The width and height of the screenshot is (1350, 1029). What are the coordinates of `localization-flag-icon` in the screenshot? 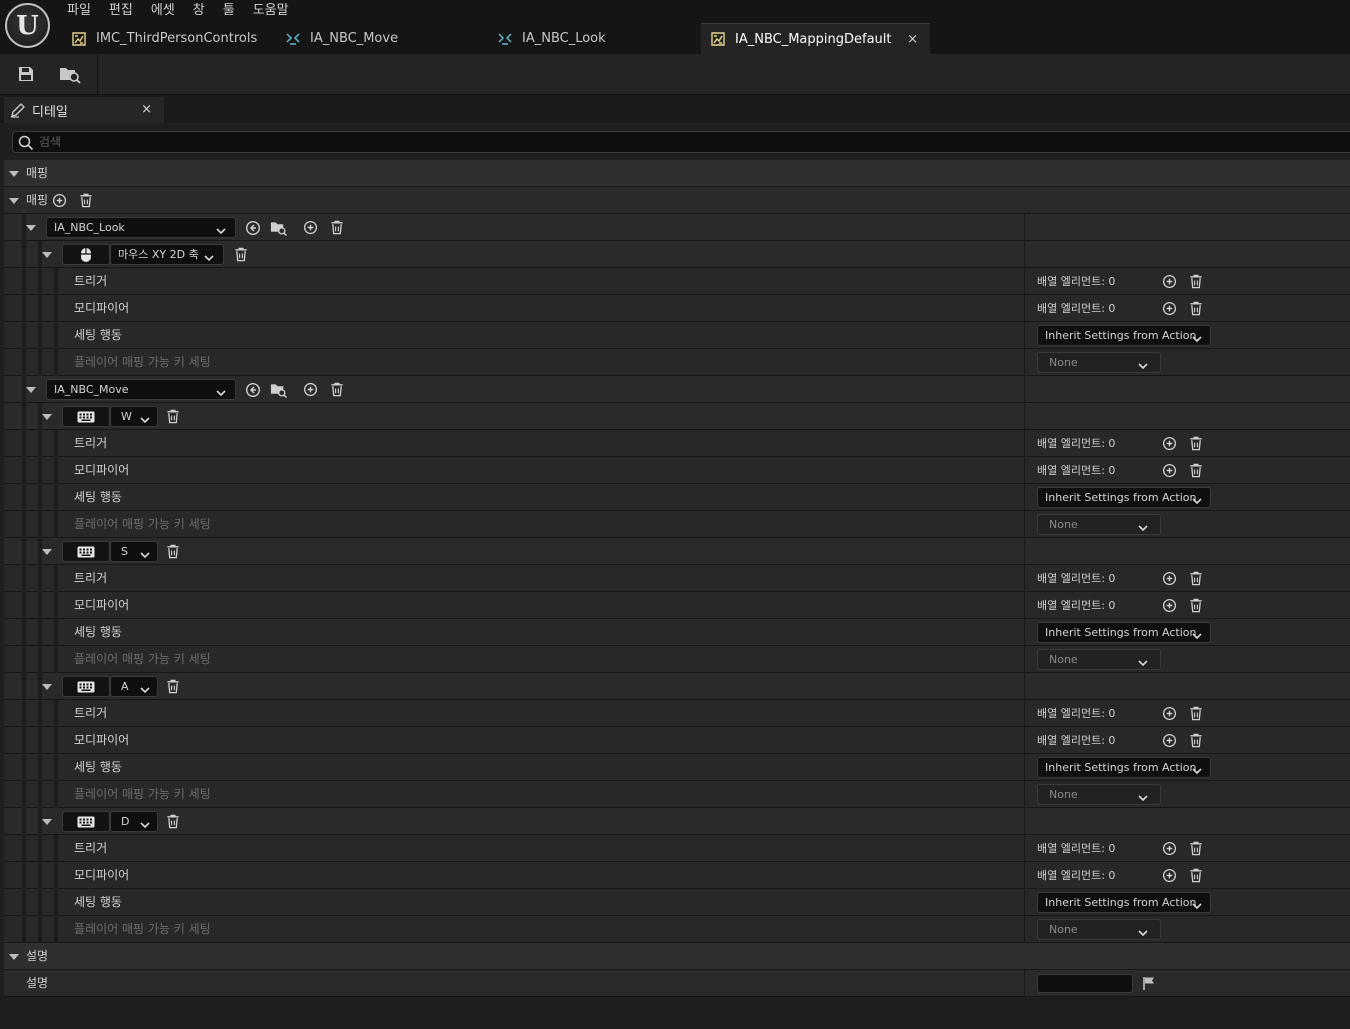 It's located at (1148, 983).